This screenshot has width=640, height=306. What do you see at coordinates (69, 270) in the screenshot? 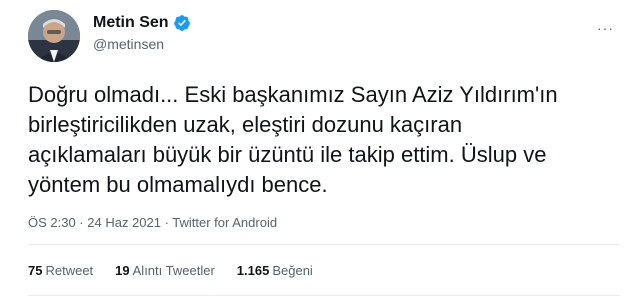
I see `retweet-label: Retweet` at bounding box center [69, 270].